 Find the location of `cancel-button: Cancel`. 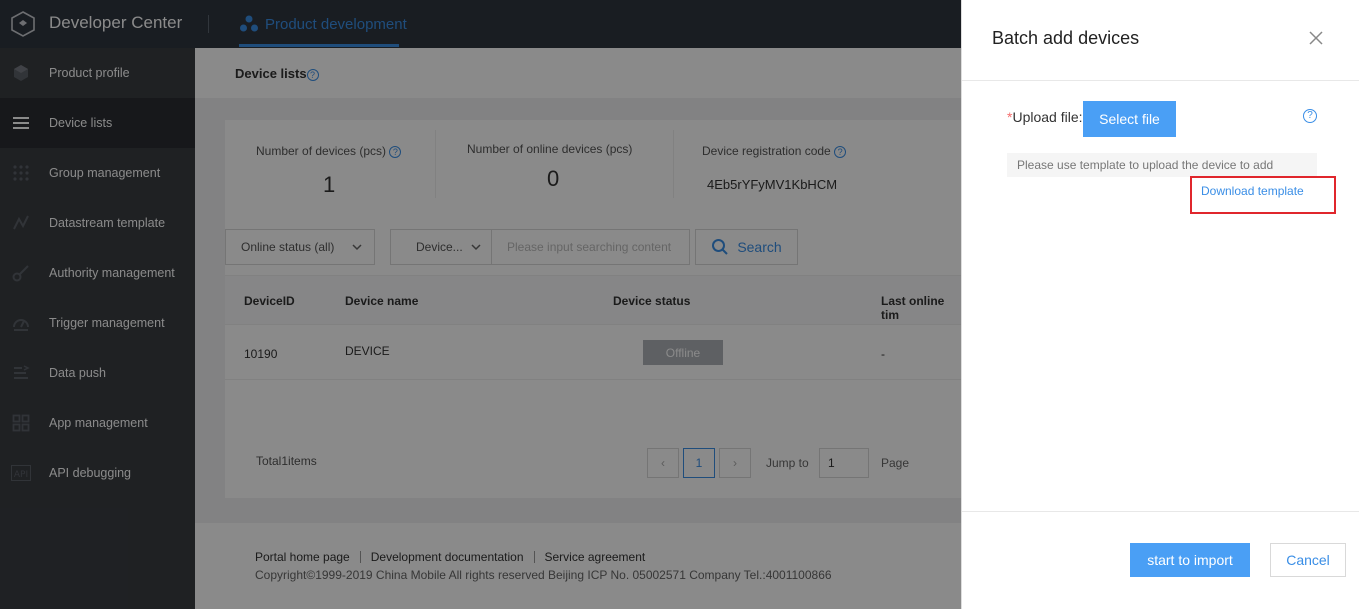

cancel-button: Cancel is located at coordinates (1308, 560).